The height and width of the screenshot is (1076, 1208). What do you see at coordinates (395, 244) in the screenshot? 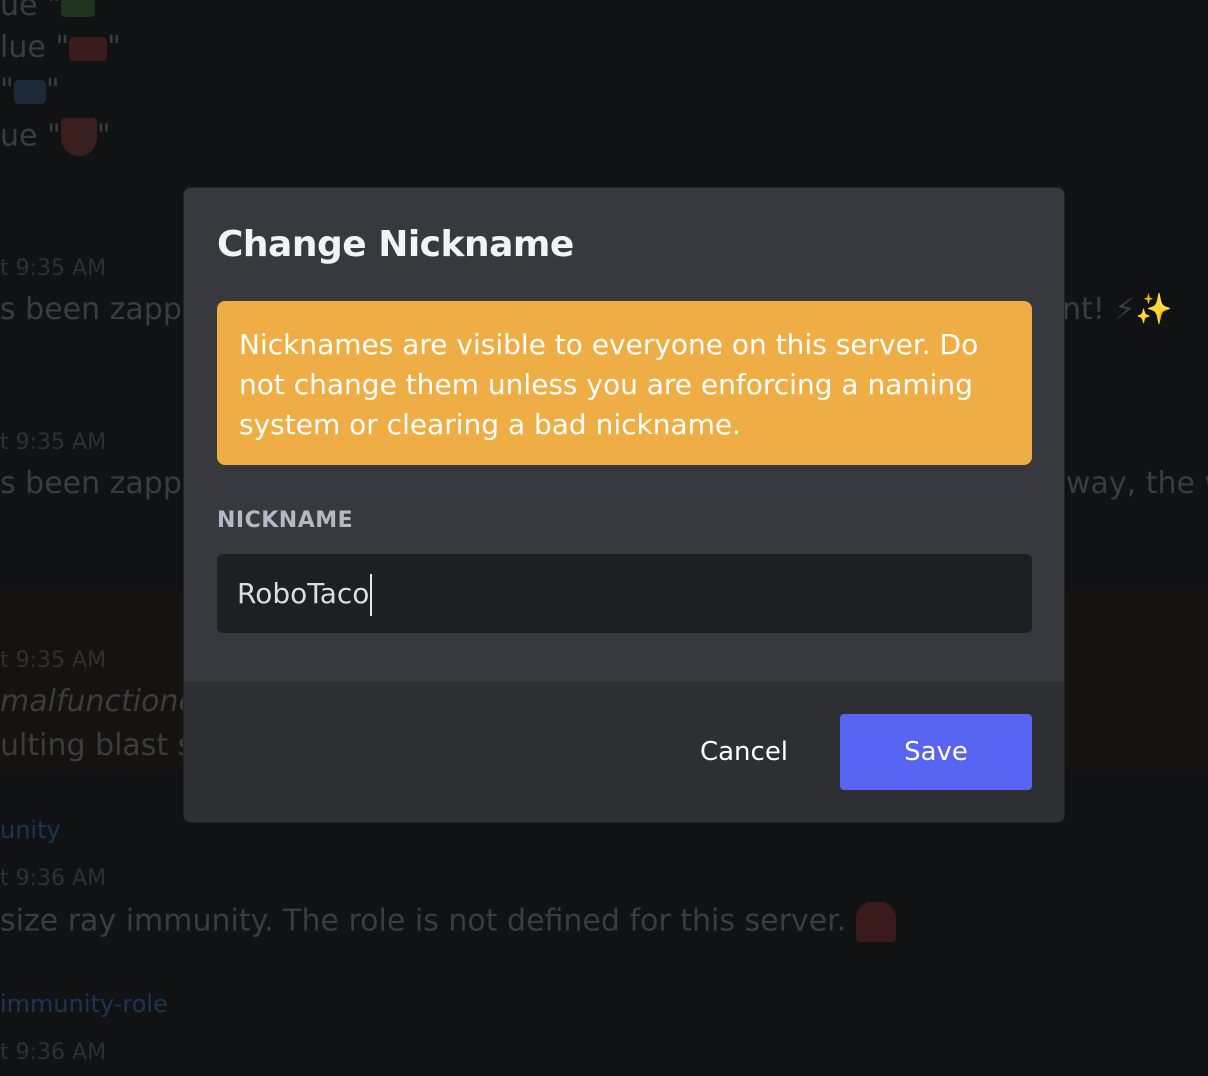
I see `modal-title: Change Nickname` at bounding box center [395, 244].